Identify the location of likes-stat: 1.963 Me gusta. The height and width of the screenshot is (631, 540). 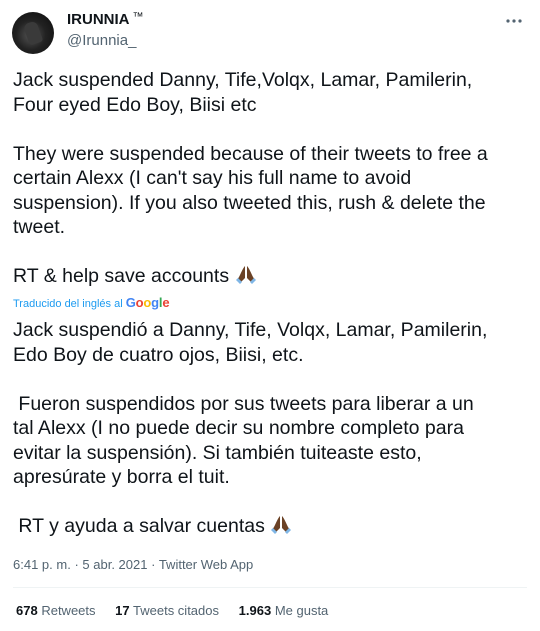
(284, 610).